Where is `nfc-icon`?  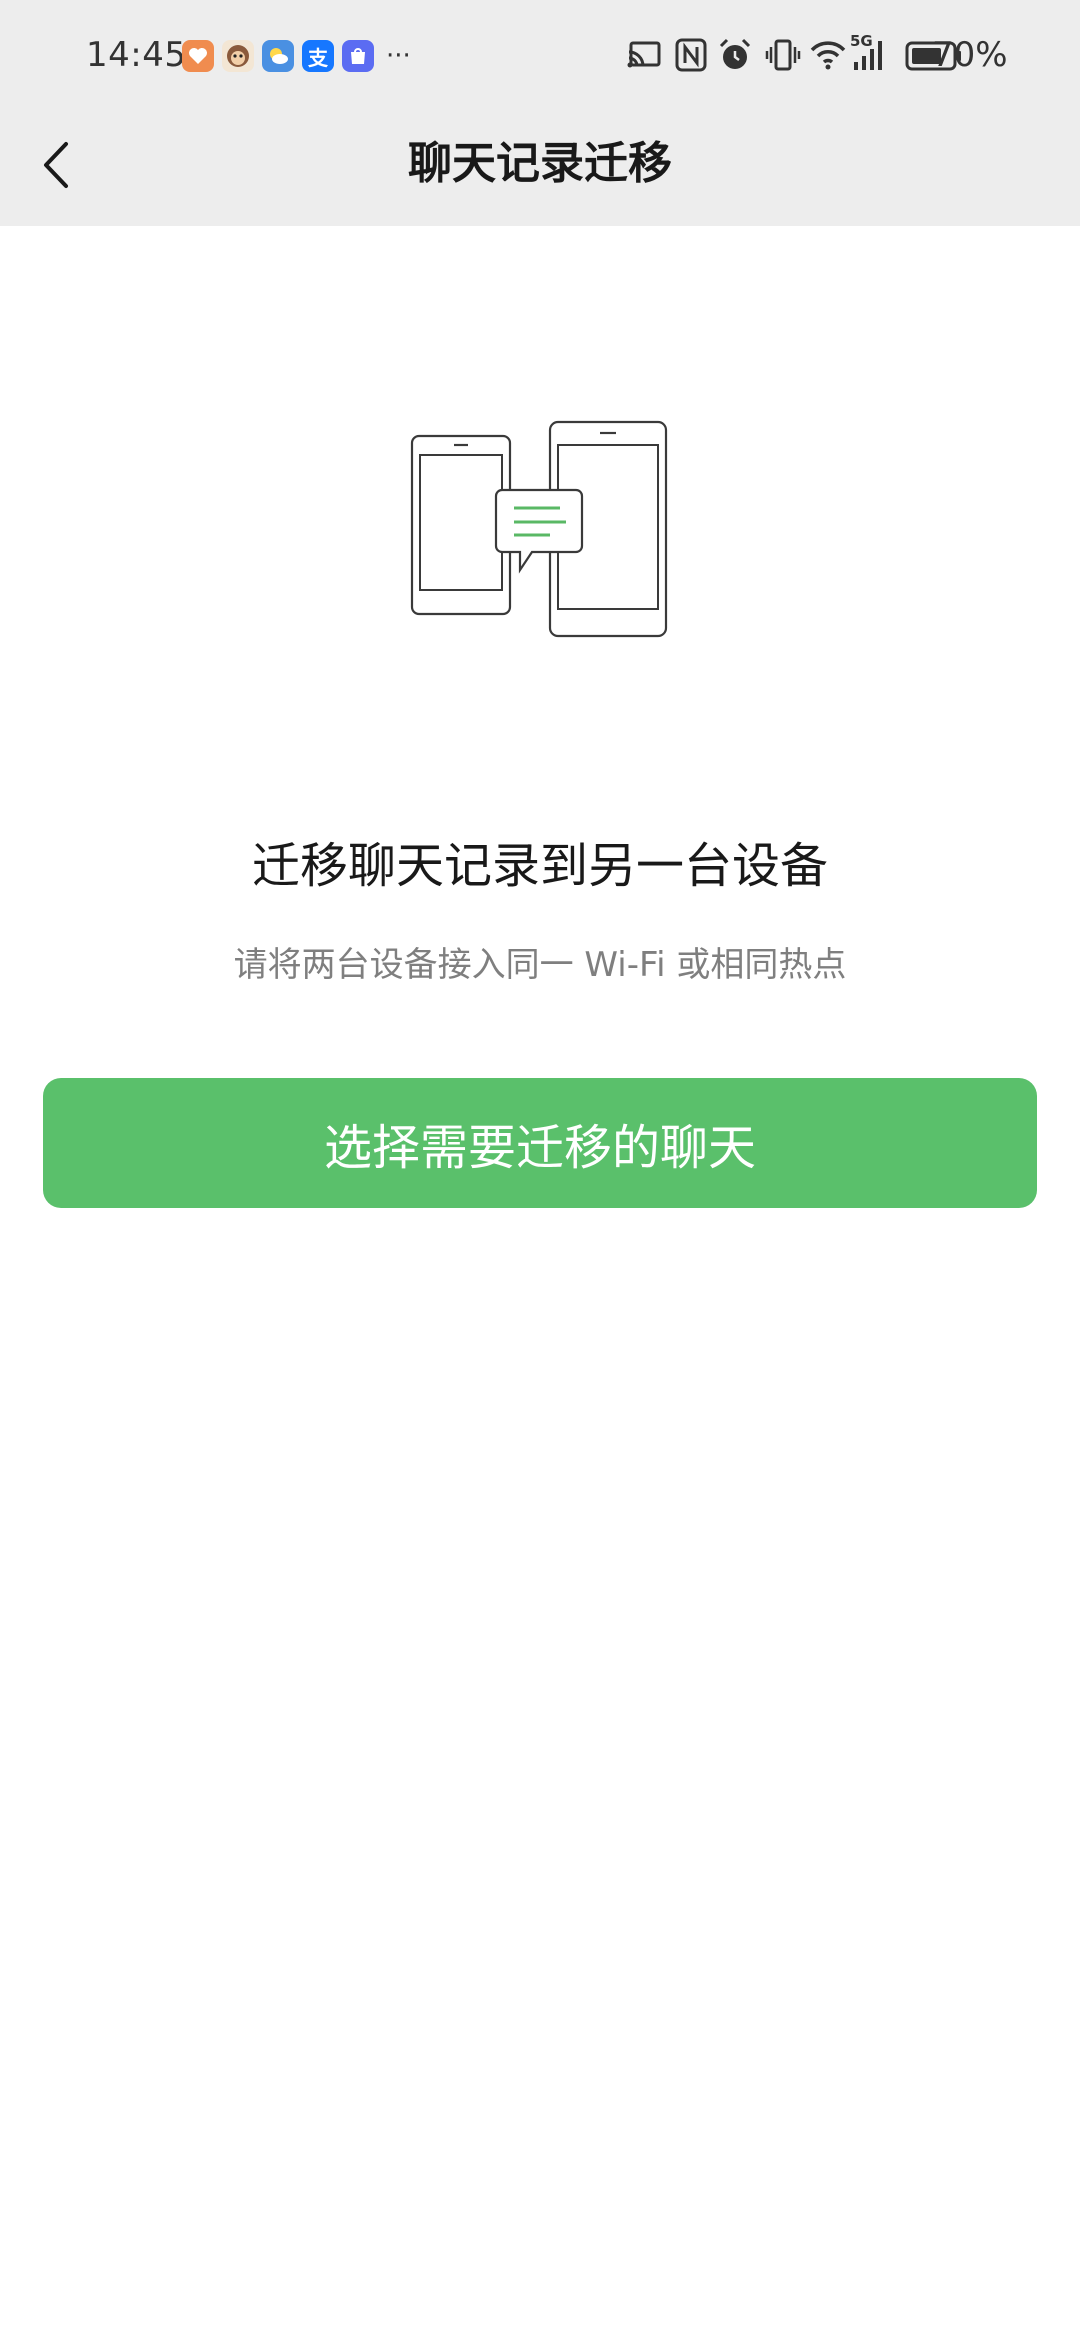
nfc-icon is located at coordinates (691, 55).